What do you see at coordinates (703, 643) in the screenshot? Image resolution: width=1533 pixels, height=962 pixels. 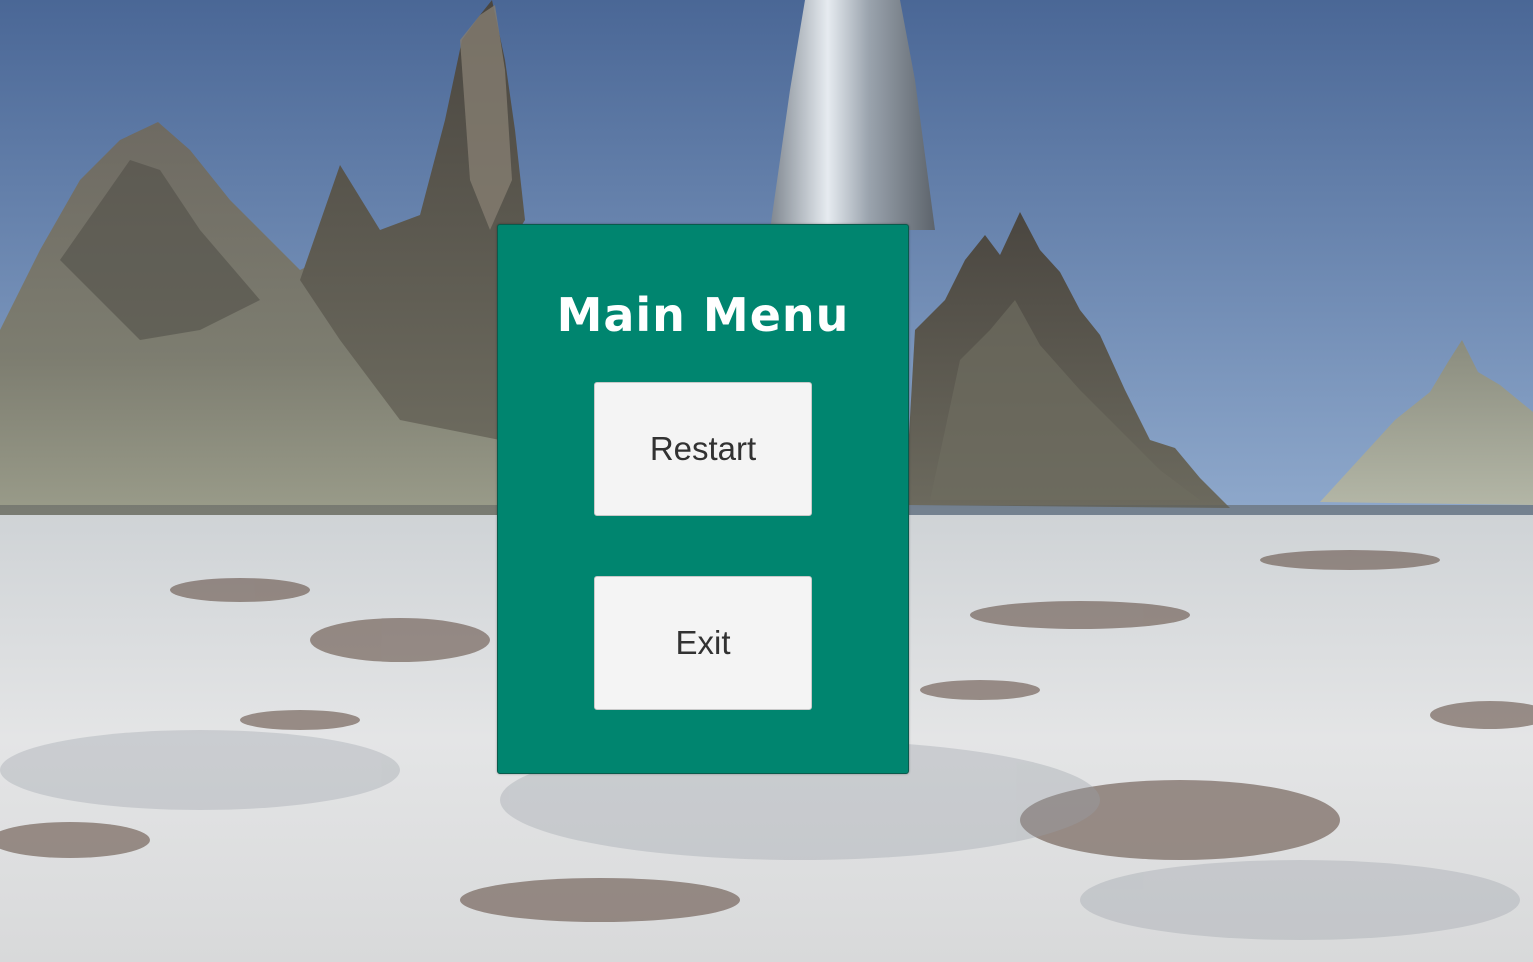 I see `exit-button: Exit` at bounding box center [703, 643].